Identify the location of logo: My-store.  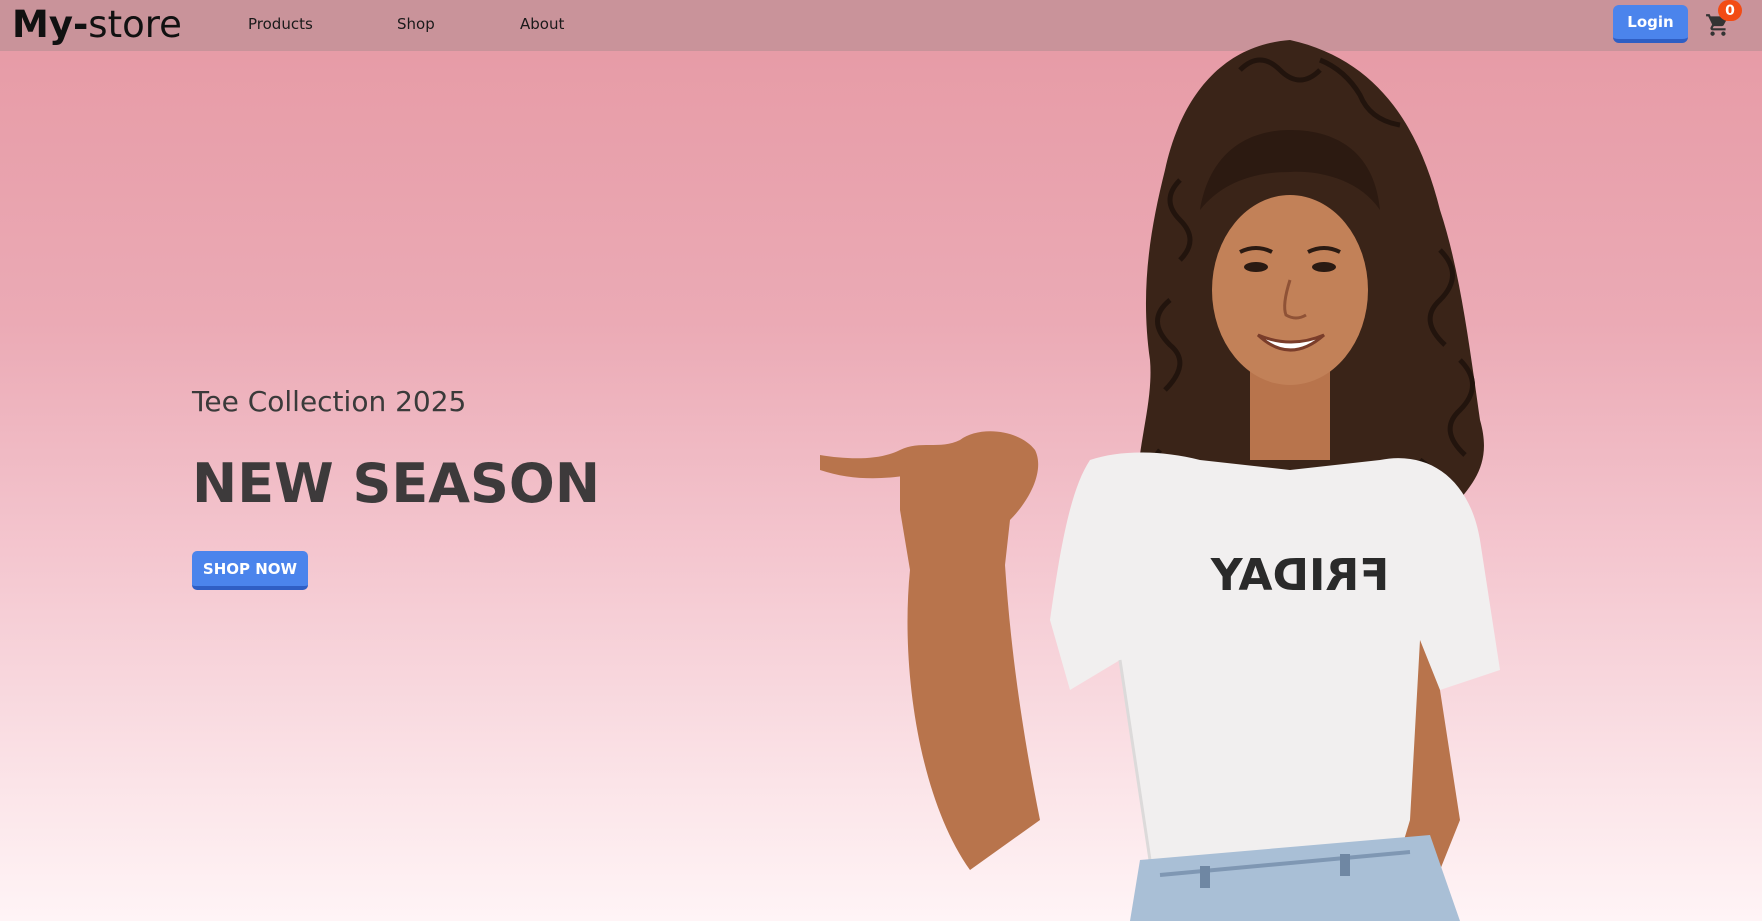
(97, 24).